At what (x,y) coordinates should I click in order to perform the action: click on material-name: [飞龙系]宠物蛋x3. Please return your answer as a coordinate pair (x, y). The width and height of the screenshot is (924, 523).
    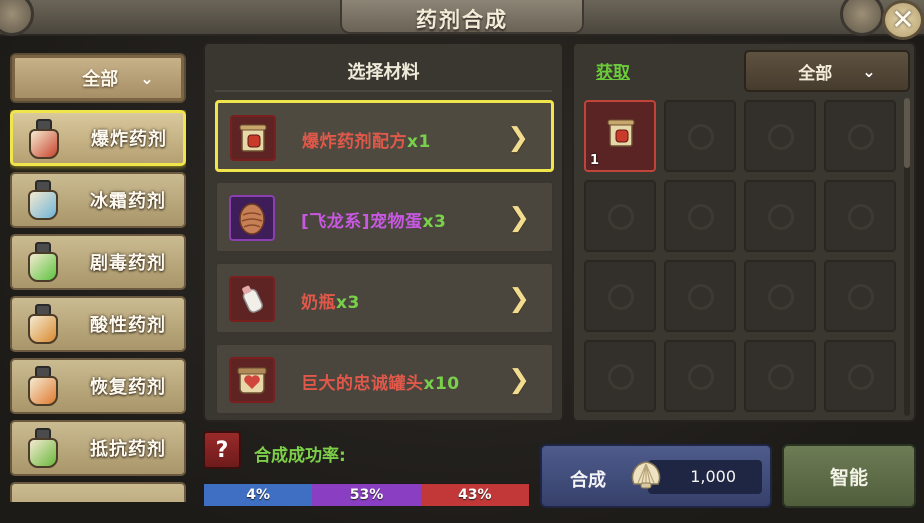
    Looking at the image, I should click on (373, 219).